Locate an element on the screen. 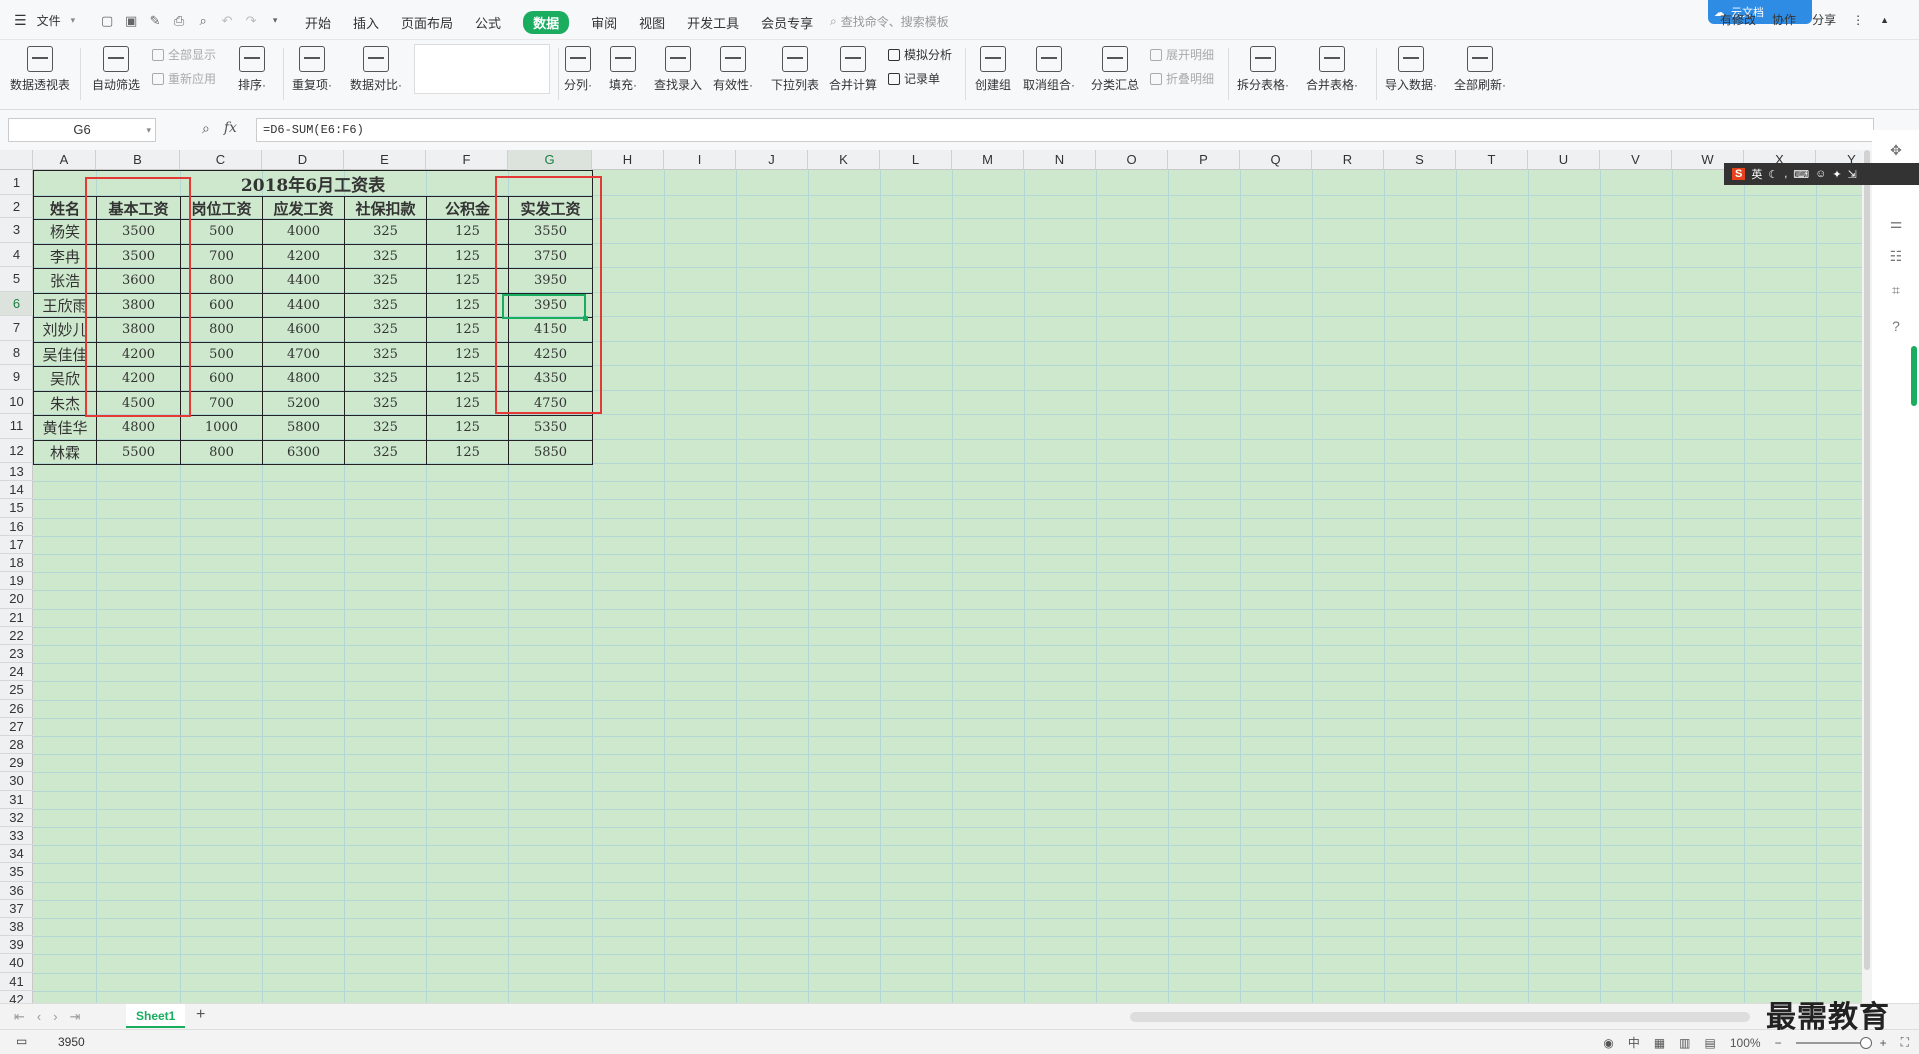 The image size is (1919, 1054). ribbon-button-18: 导入数据· is located at coordinates (1411, 69).